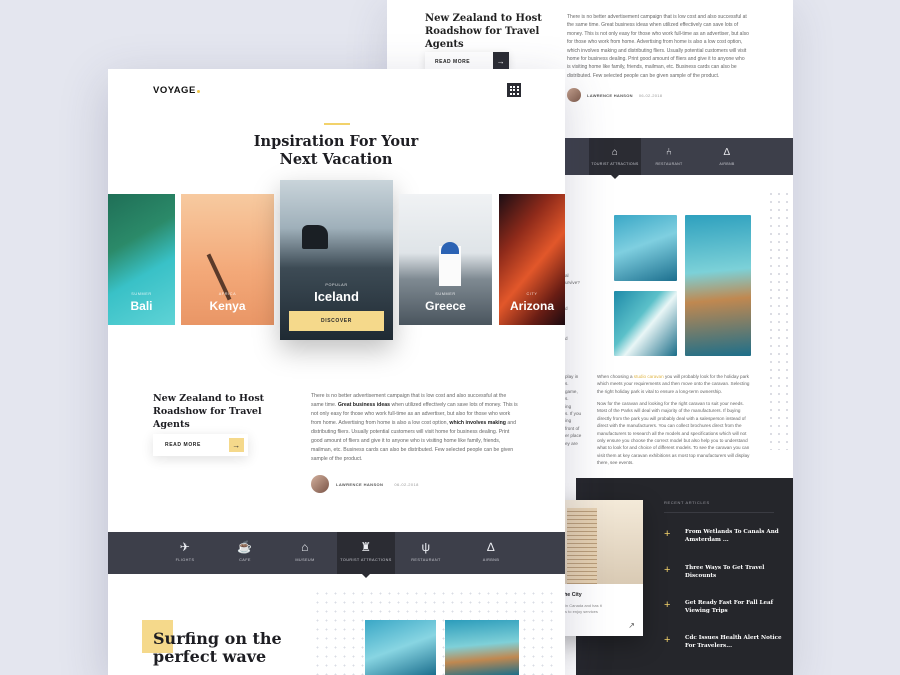  I want to click on tab-museum: ⌂ MUSEUM, so click(305, 553).